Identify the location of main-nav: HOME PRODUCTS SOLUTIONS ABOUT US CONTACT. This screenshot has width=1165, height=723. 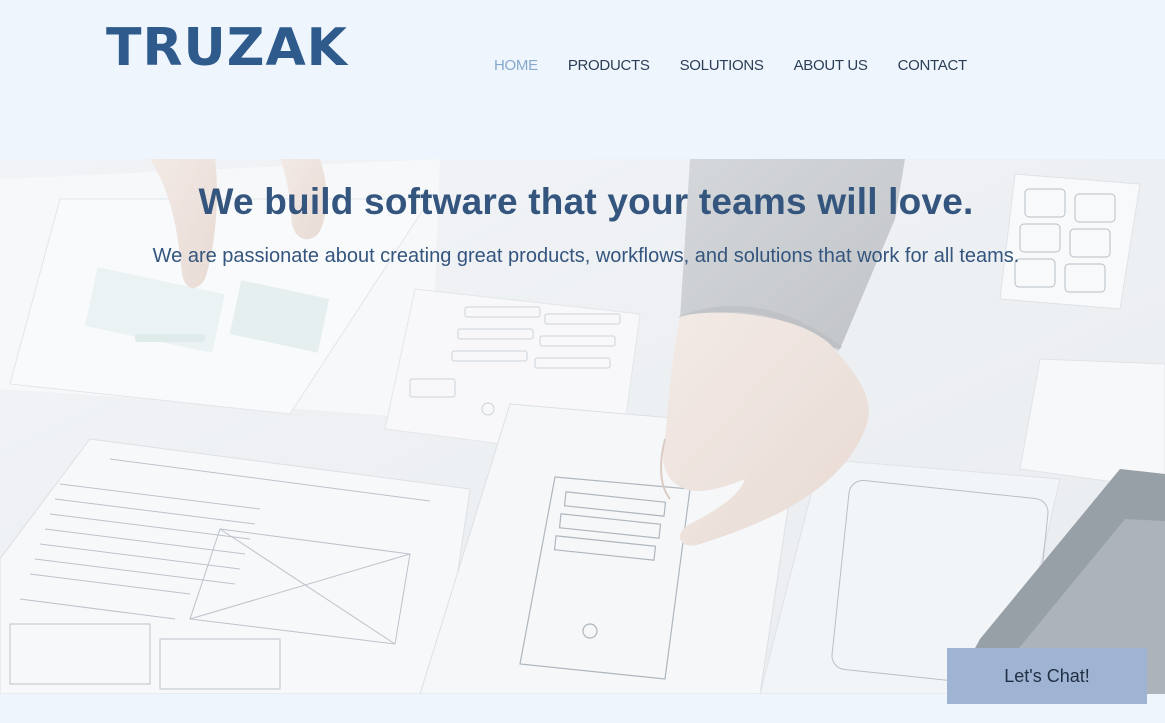
(730, 65).